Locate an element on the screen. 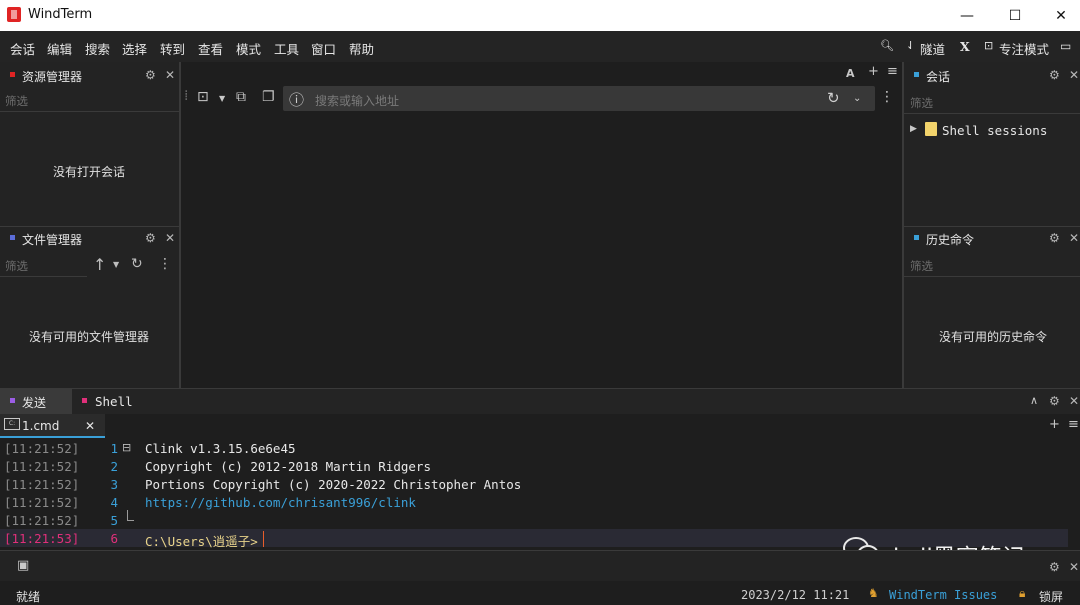 Image resolution: width=1080 pixels, height=605 pixels. history-close-icon: ✕ is located at coordinates (1074, 238).